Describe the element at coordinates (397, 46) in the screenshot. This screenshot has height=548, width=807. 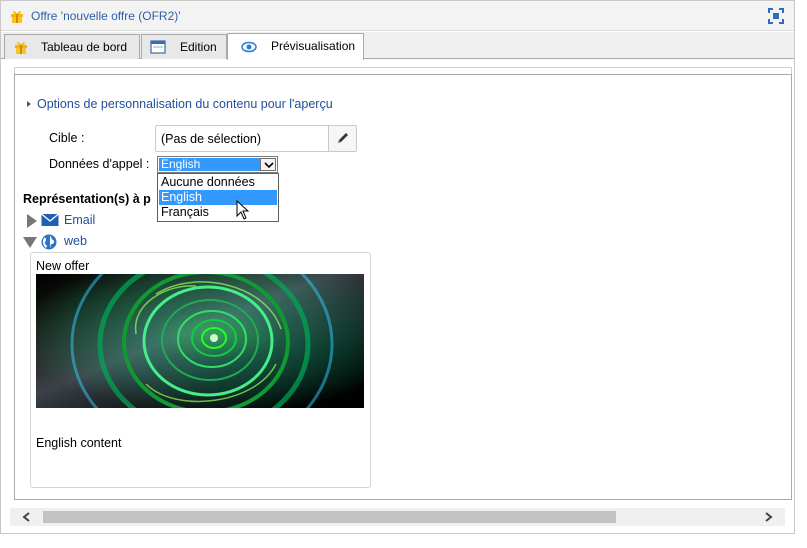
I see `tab-bar: Tableau de bord Edition Prévisualisation` at that location.